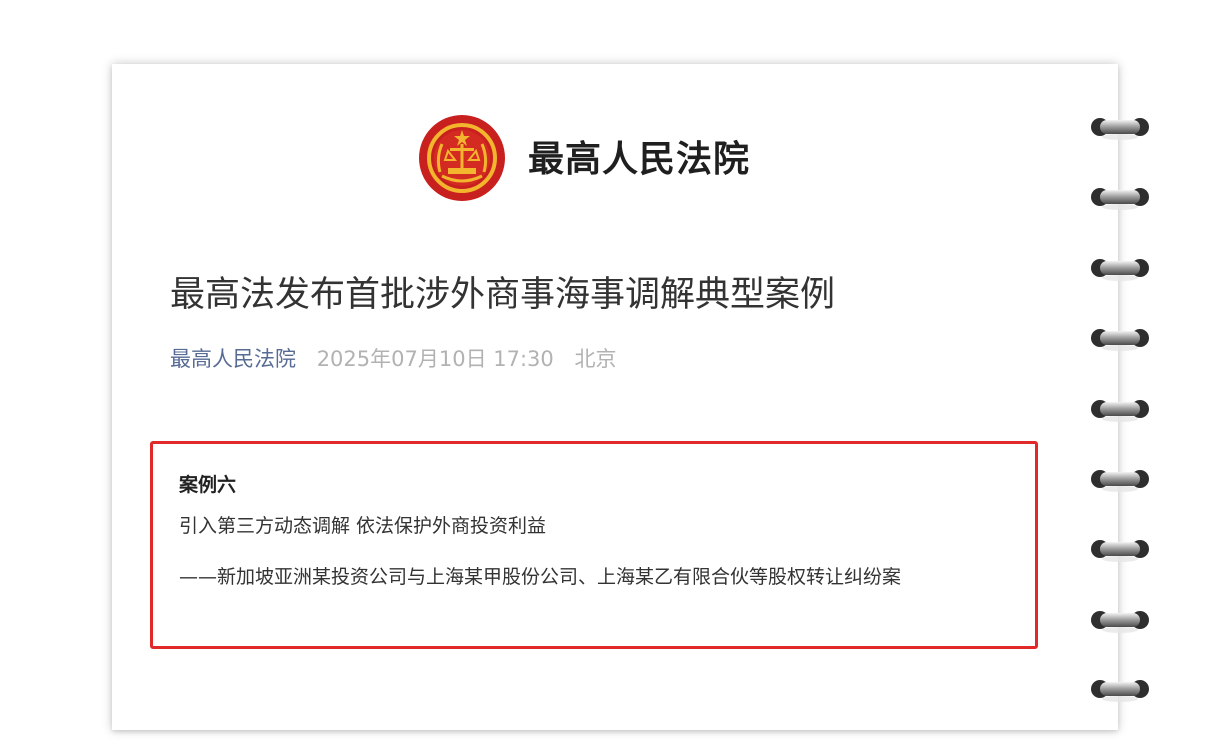  I want to click on account-header: 最高人民法院, so click(615, 159).